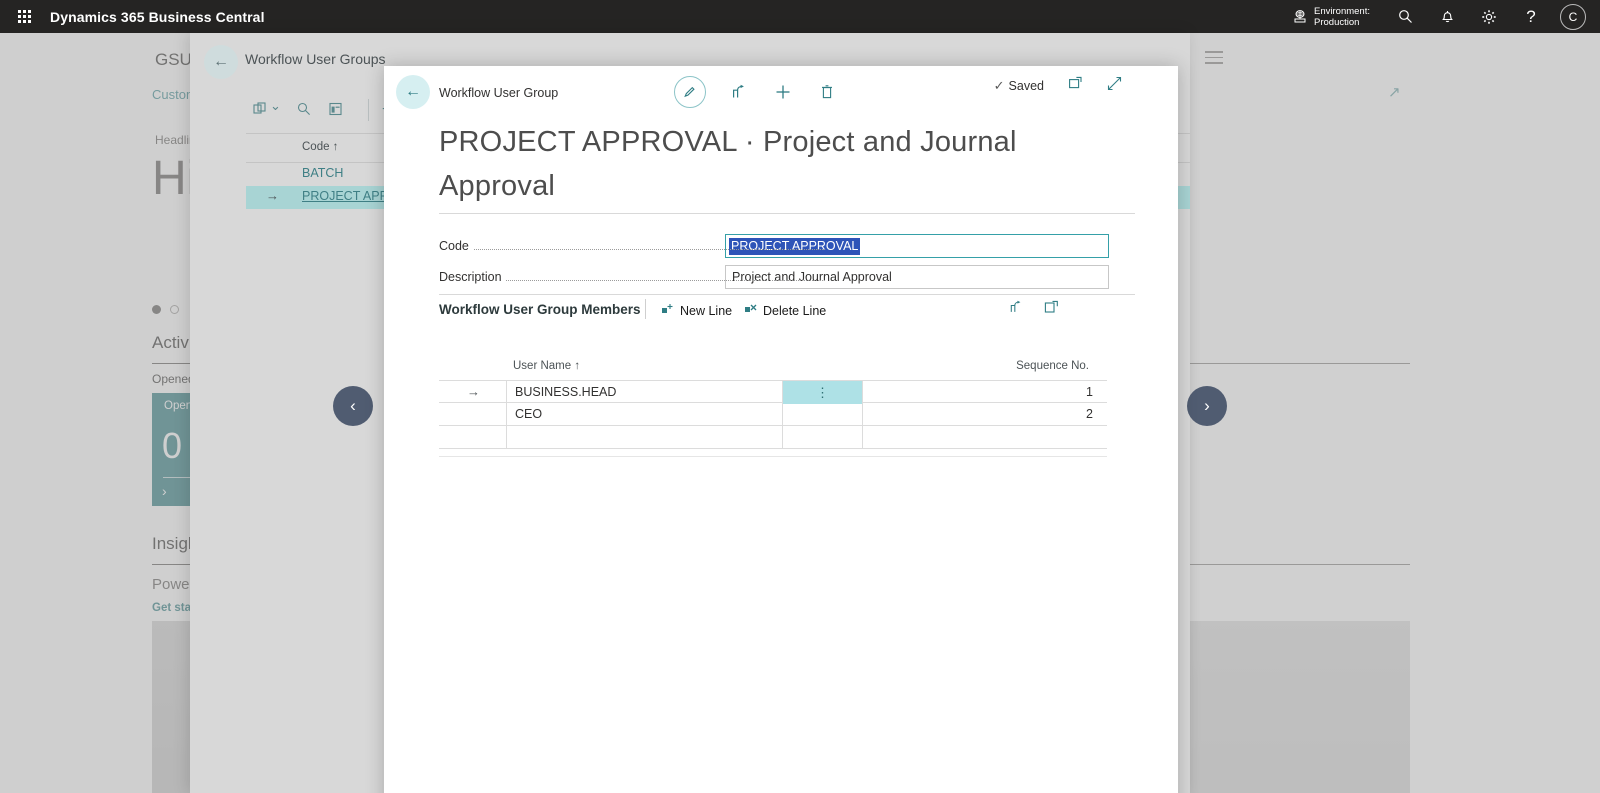 The height and width of the screenshot is (793, 1600). Describe the element at coordinates (1052, 366) in the screenshot. I see `grid-column-sequence-no: Sequence No.` at that location.